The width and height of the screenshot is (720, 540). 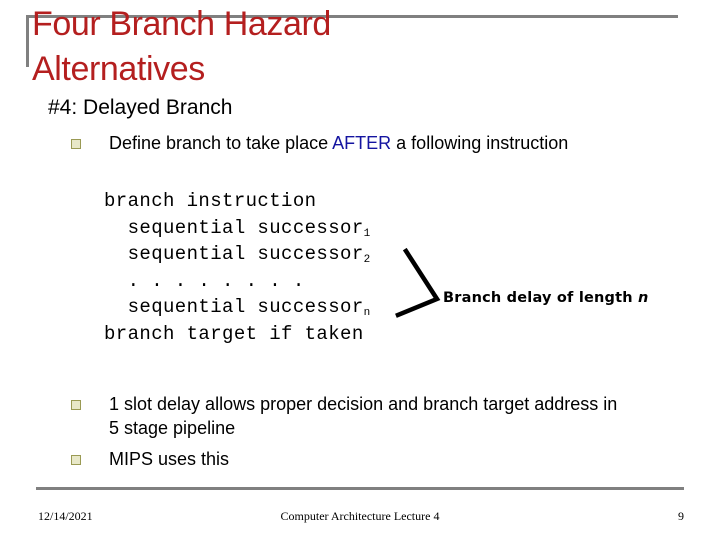 I want to click on brace-pointer-icon, so click(x=418, y=282).